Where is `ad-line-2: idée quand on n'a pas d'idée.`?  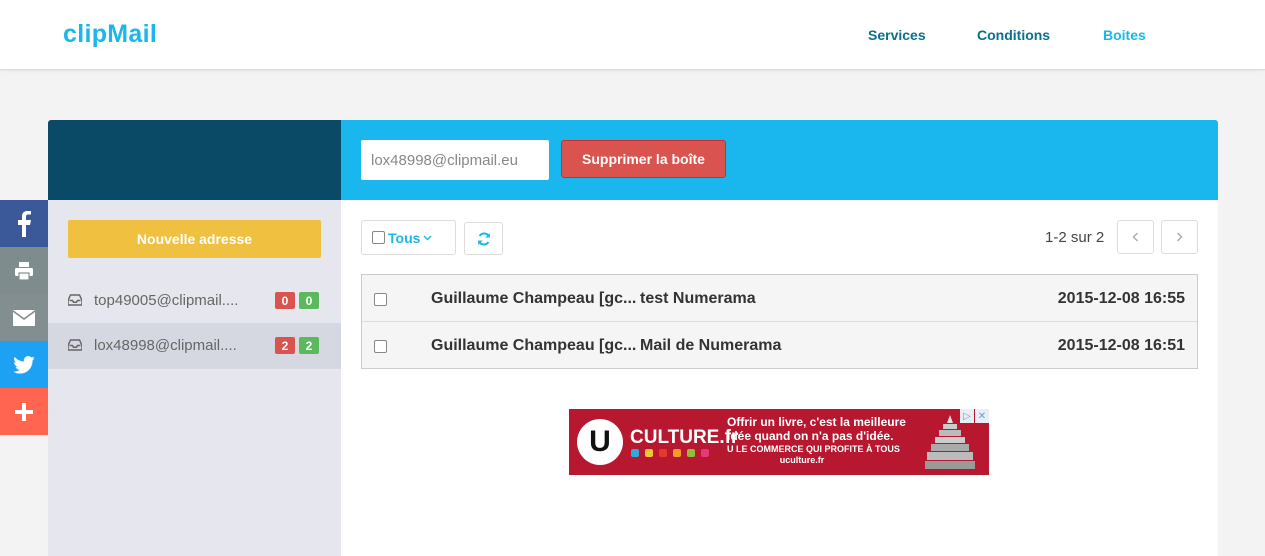
ad-line-2: idée quand on n'a pas d'idée. is located at coordinates (810, 436).